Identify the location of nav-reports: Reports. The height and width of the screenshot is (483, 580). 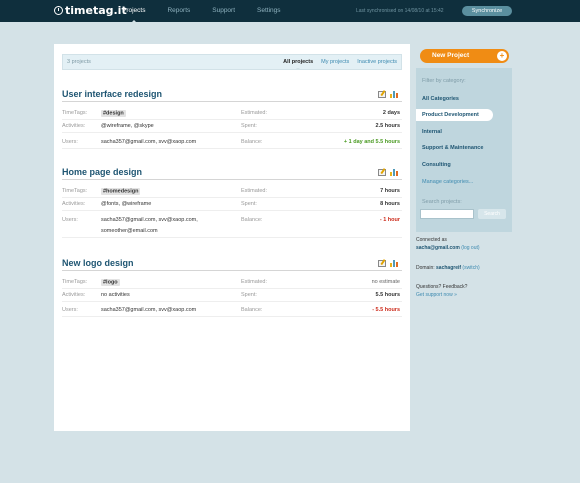
(178, 10).